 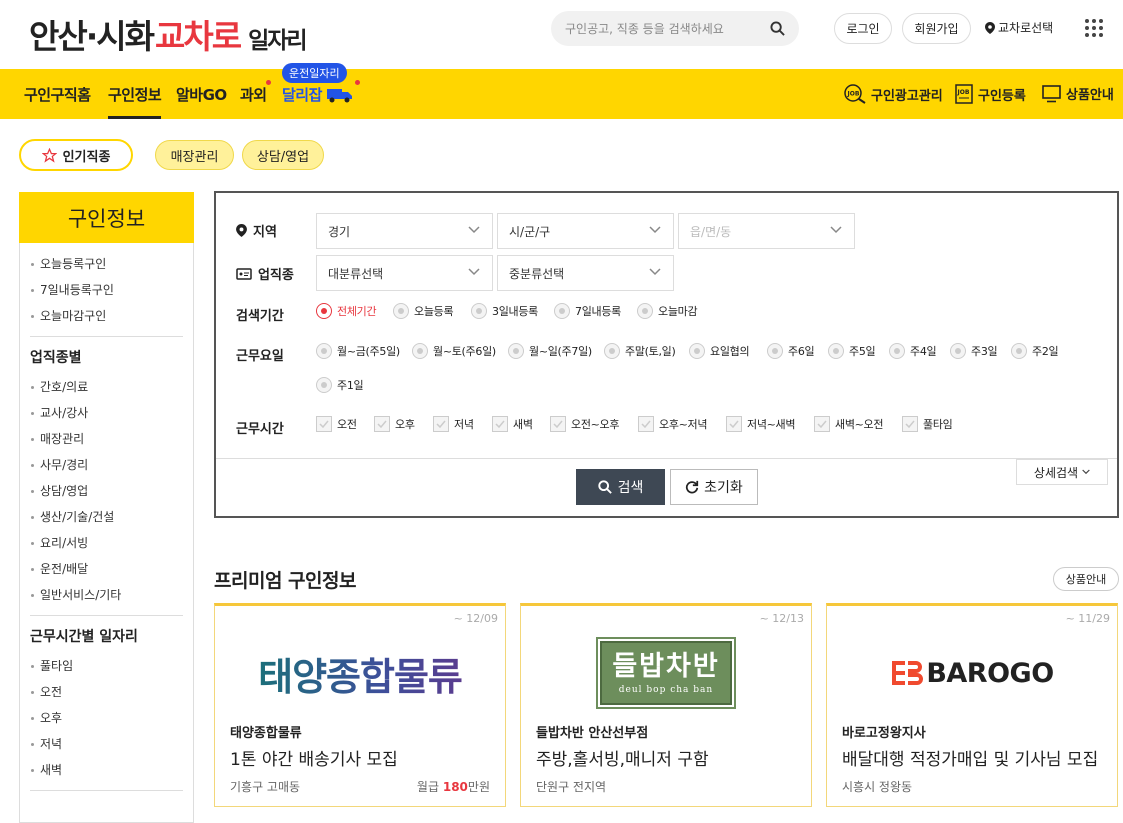 I want to click on time-option: 오후~저녁, so click(x=673, y=424).